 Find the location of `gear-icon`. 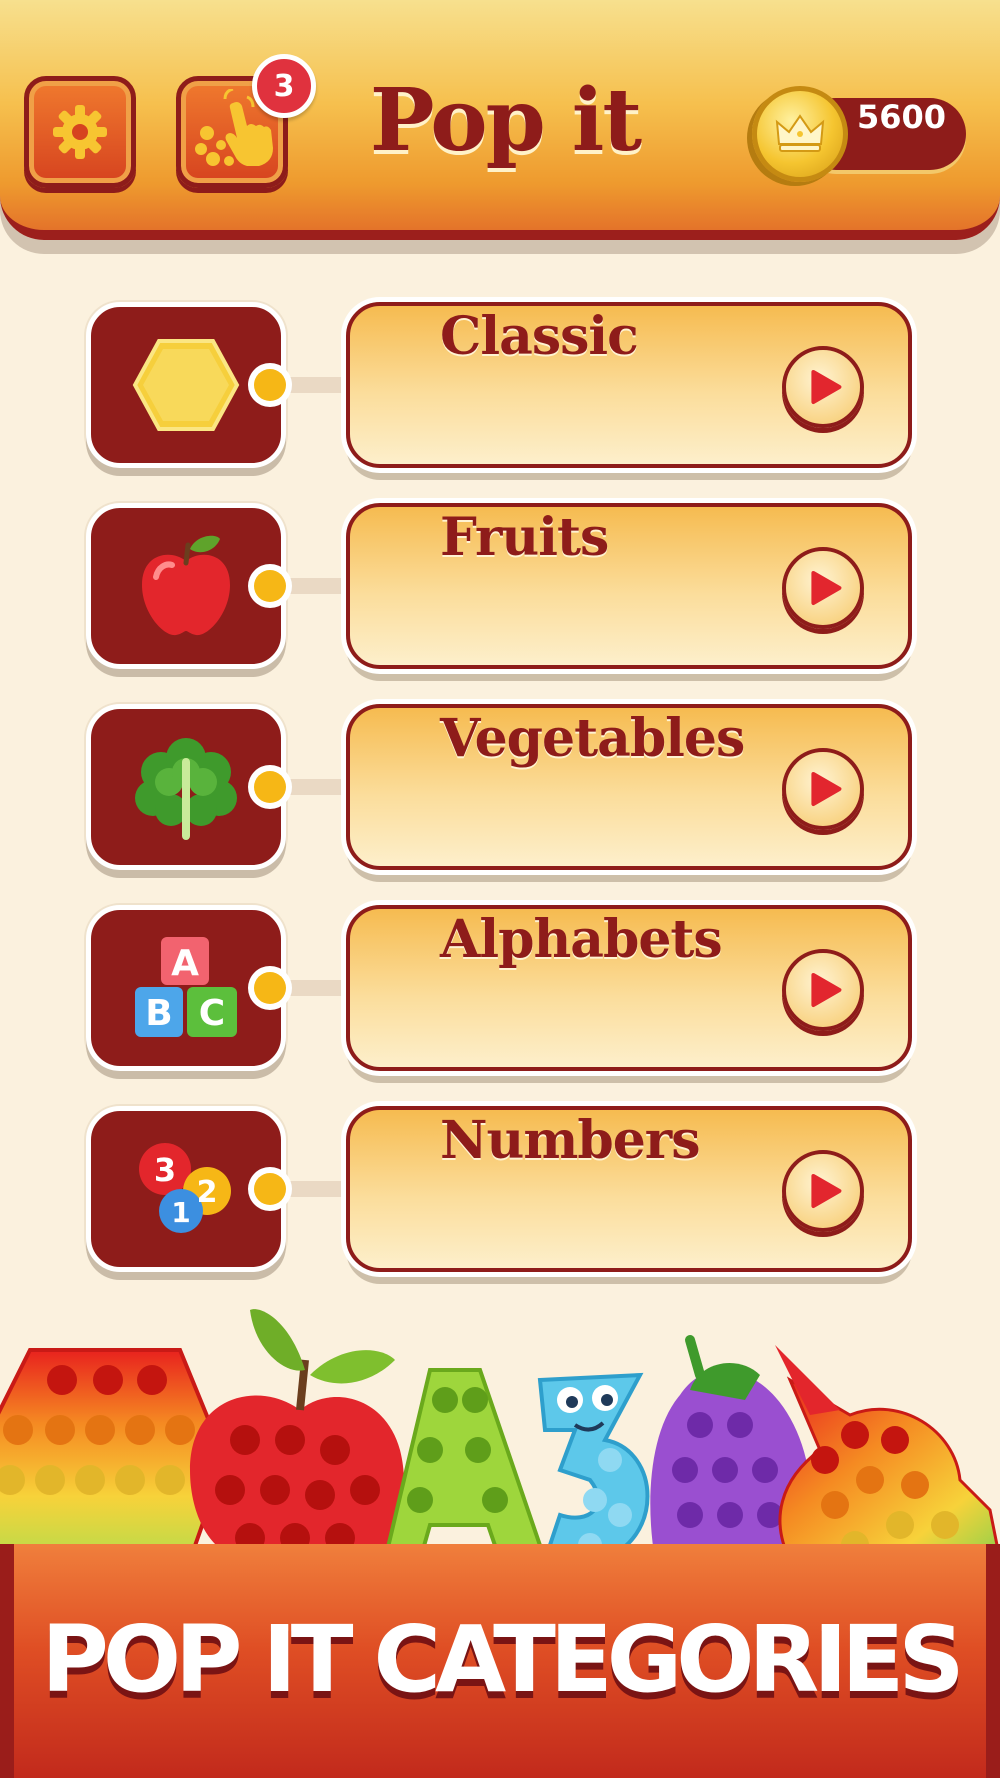

gear-icon is located at coordinates (80, 132).